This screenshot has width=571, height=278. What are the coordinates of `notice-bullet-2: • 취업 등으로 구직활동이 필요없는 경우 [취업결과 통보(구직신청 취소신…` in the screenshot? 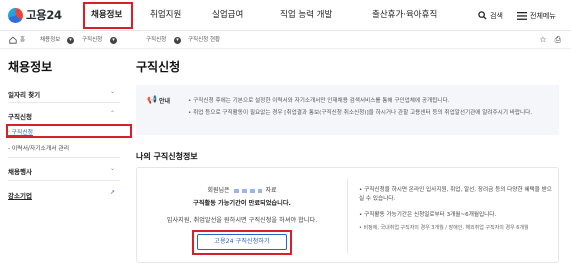 It's located at (360, 113).